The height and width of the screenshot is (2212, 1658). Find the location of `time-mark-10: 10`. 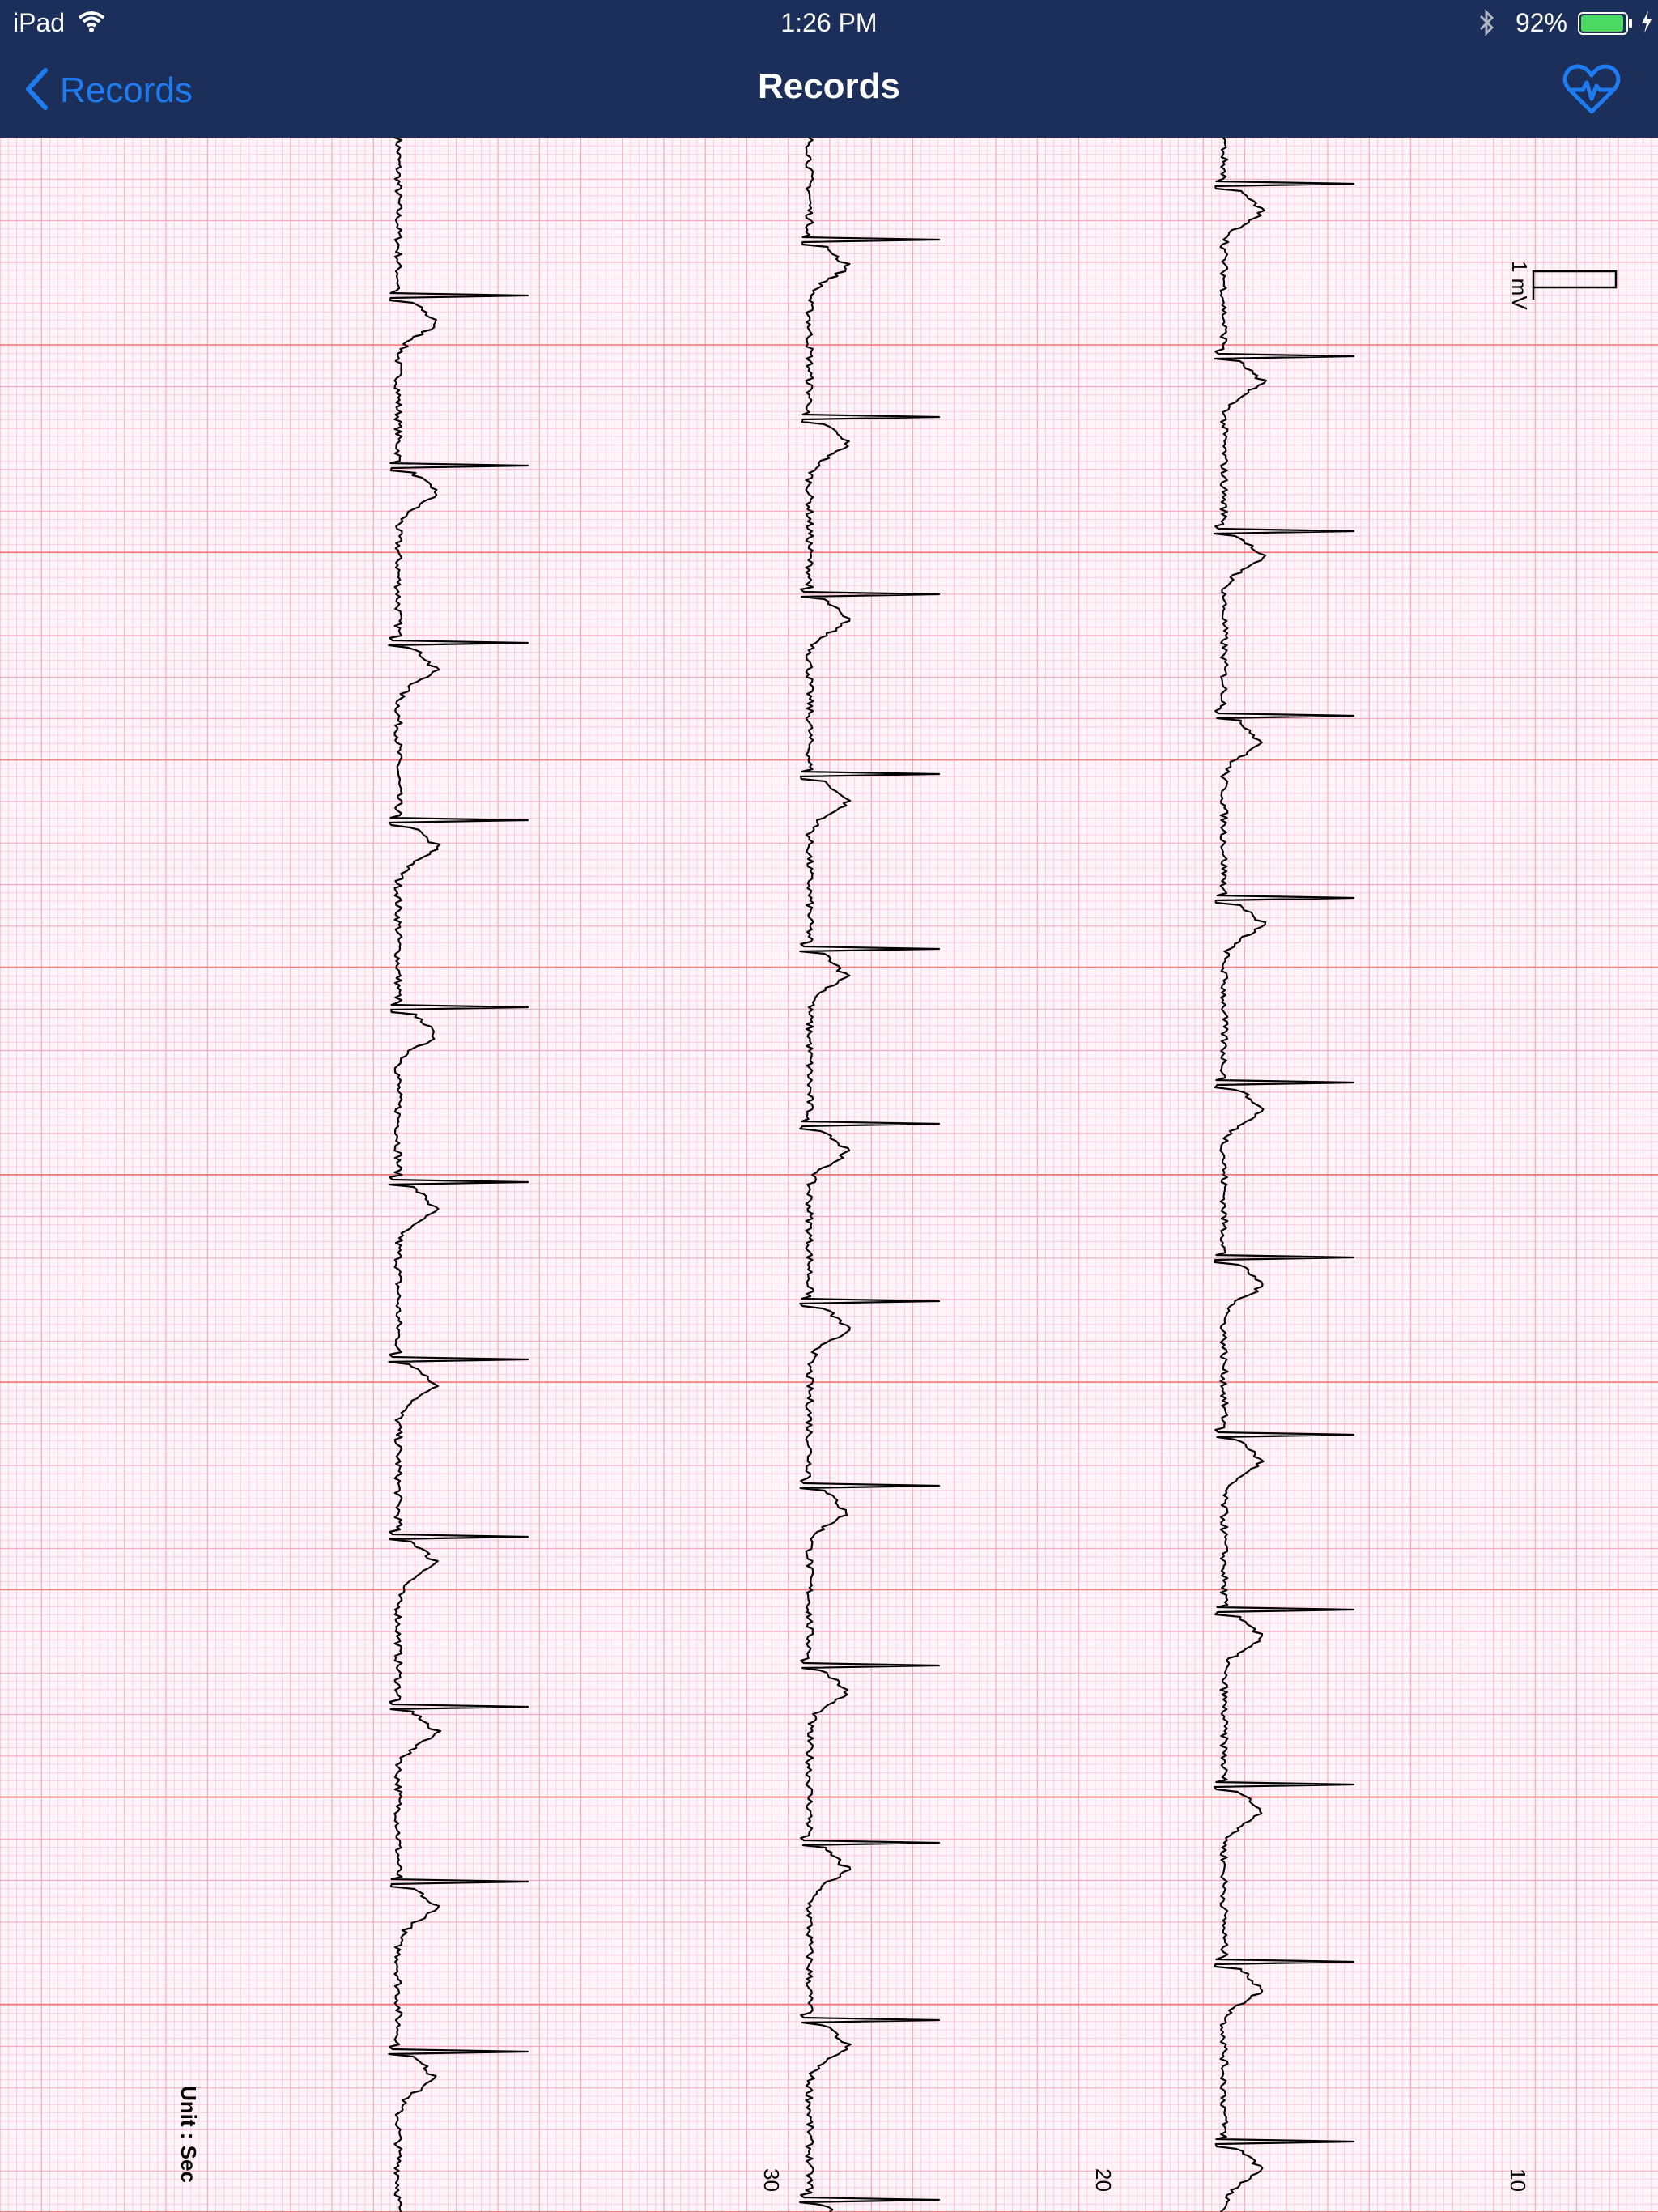

time-mark-10: 10 is located at coordinates (1518, 2180).